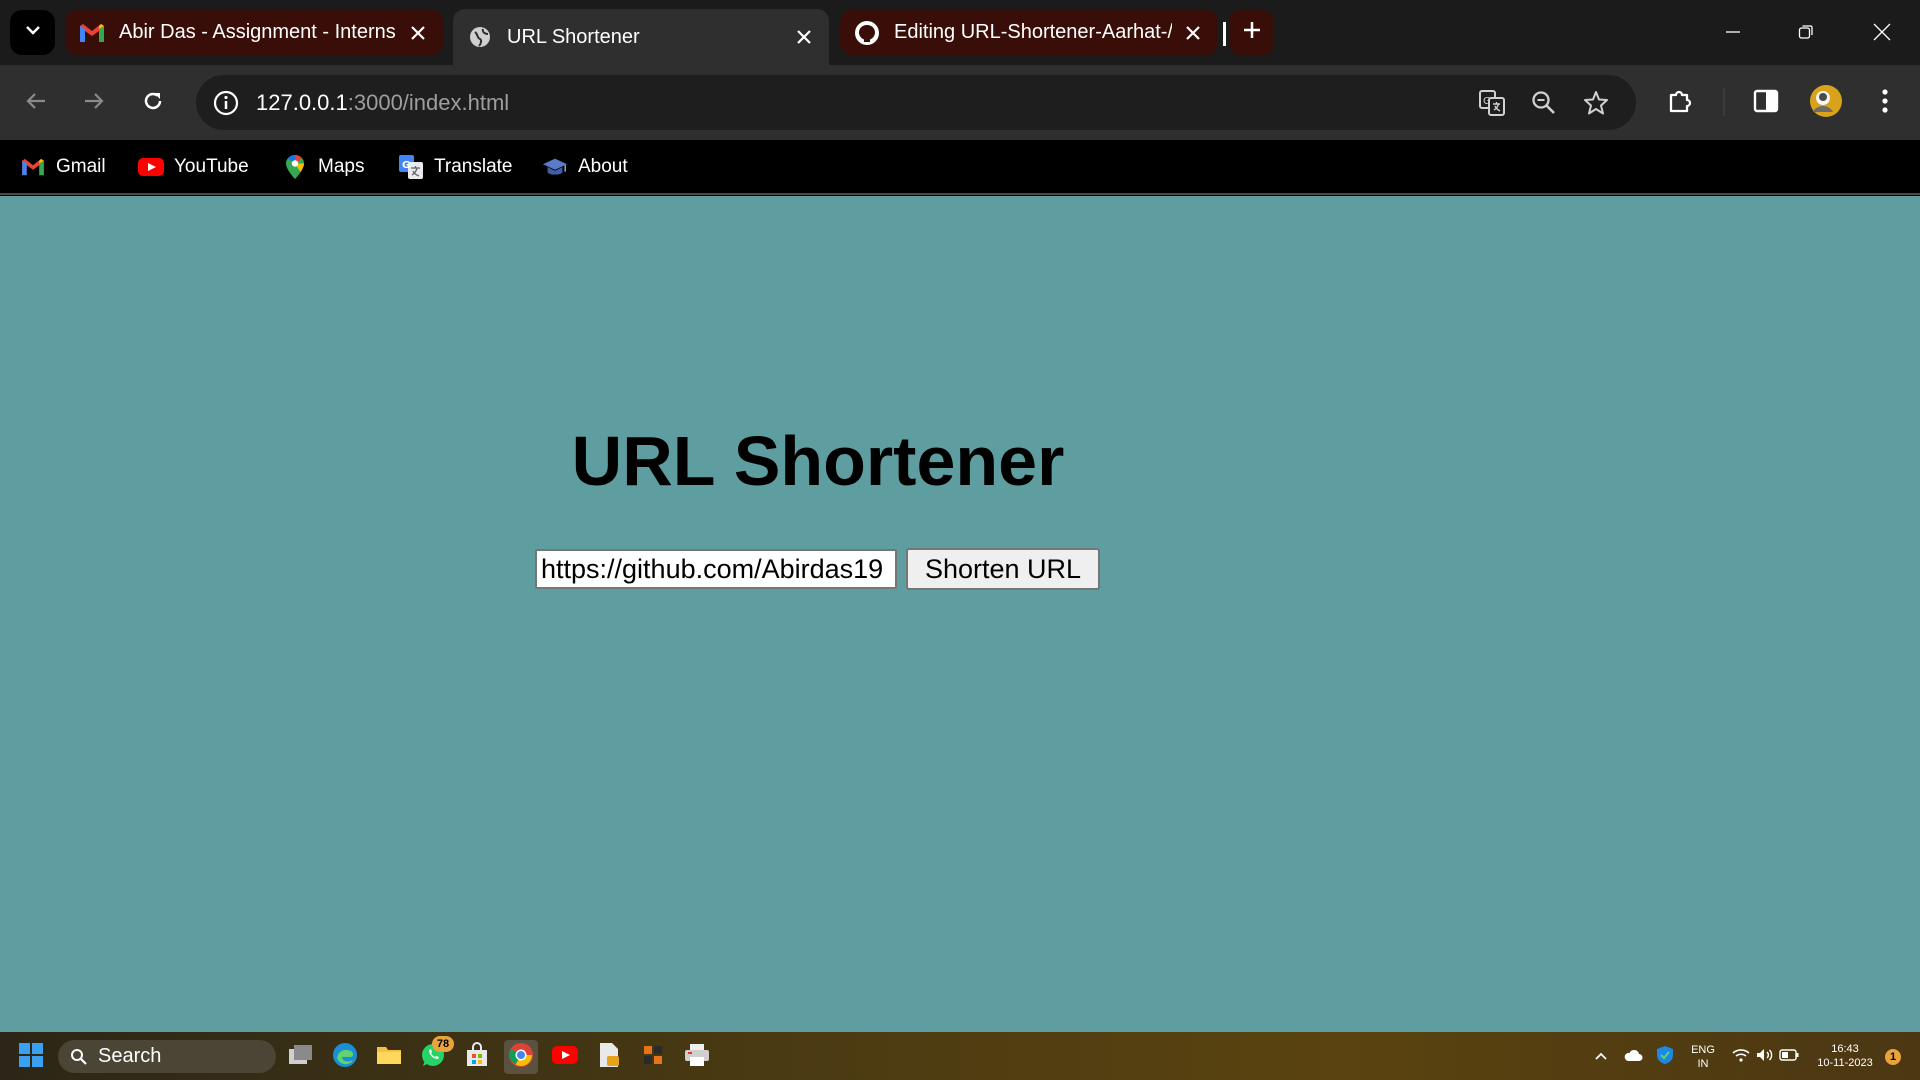 The width and height of the screenshot is (1920, 1080). I want to click on puzzle-icon, so click(1680, 103).